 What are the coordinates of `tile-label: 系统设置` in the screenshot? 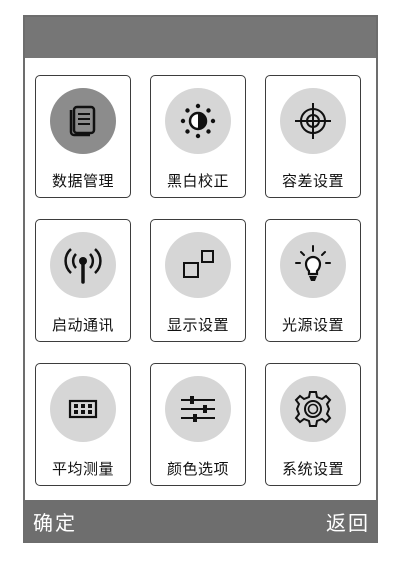 It's located at (312, 469).